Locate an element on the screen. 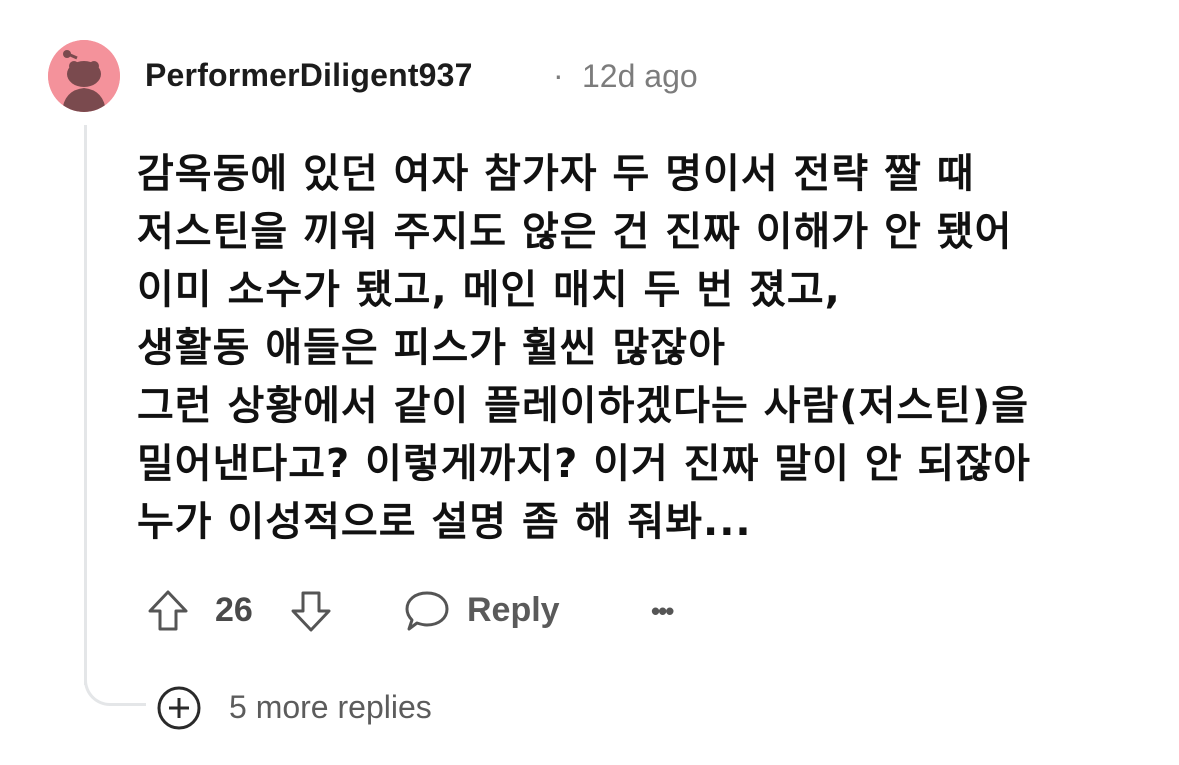 The width and height of the screenshot is (1179, 765). comment-line: 감옥동에 있던 여자 참가자 두 명이서 전략 짤 때 is located at coordinates (556, 174).